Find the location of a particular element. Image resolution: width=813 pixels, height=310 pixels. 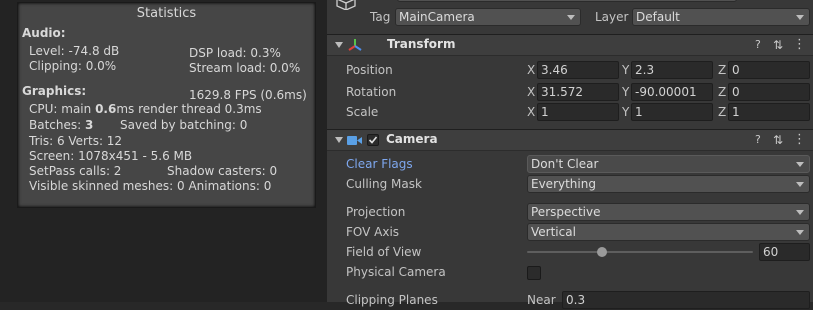

position-x-field: 3.46 is located at coordinates (578, 70).